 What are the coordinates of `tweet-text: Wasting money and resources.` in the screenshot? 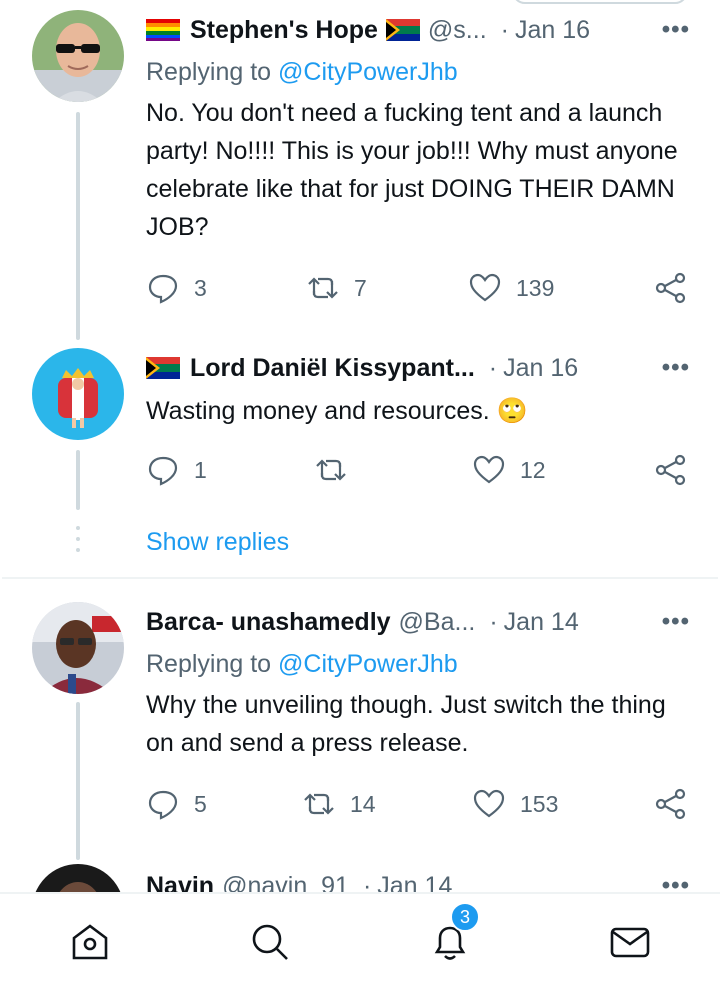 It's located at (318, 411).